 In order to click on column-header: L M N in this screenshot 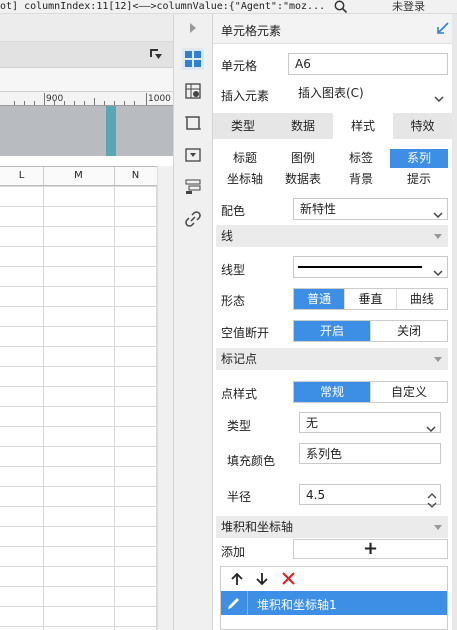, I will do `click(79, 176)`.